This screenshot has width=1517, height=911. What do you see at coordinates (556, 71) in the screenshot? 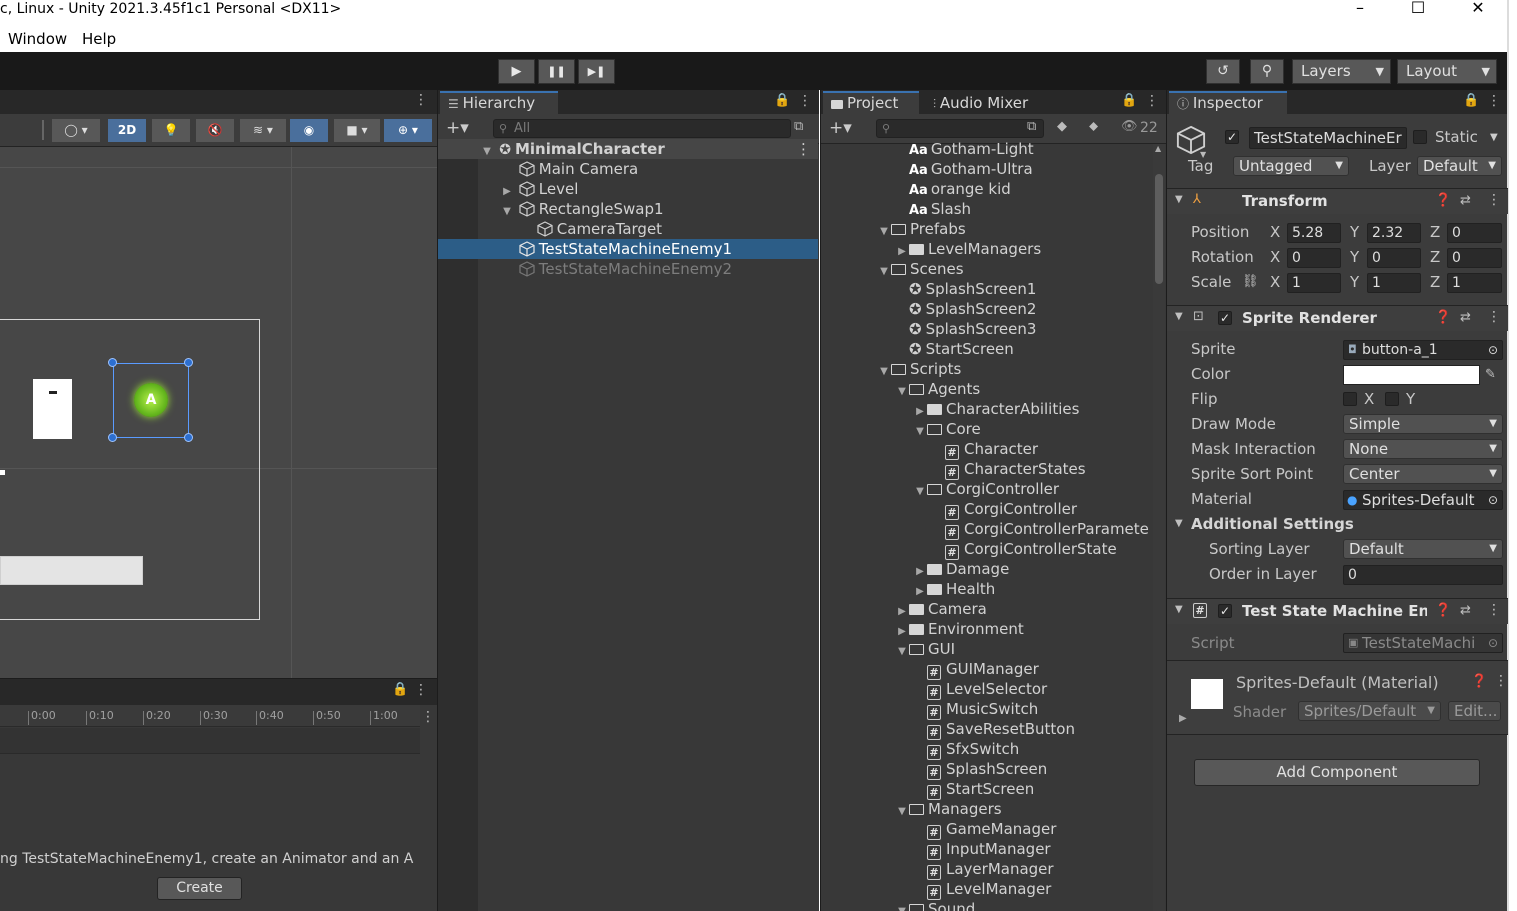
I see `pause-button: ❚❚` at bounding box center [556, 71].